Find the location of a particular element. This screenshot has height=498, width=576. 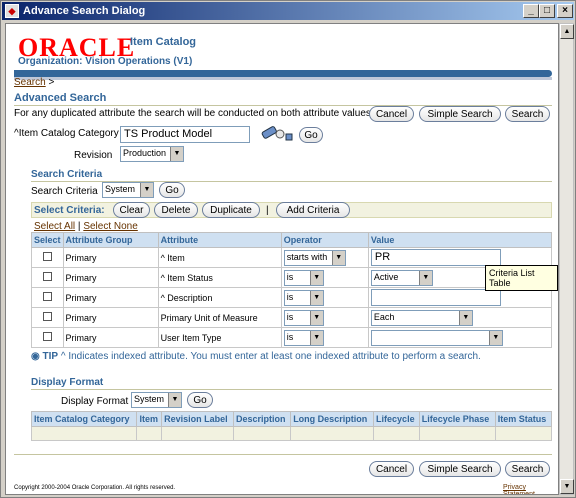

criteria-go-button: Go is located at coordinates (172, 190).